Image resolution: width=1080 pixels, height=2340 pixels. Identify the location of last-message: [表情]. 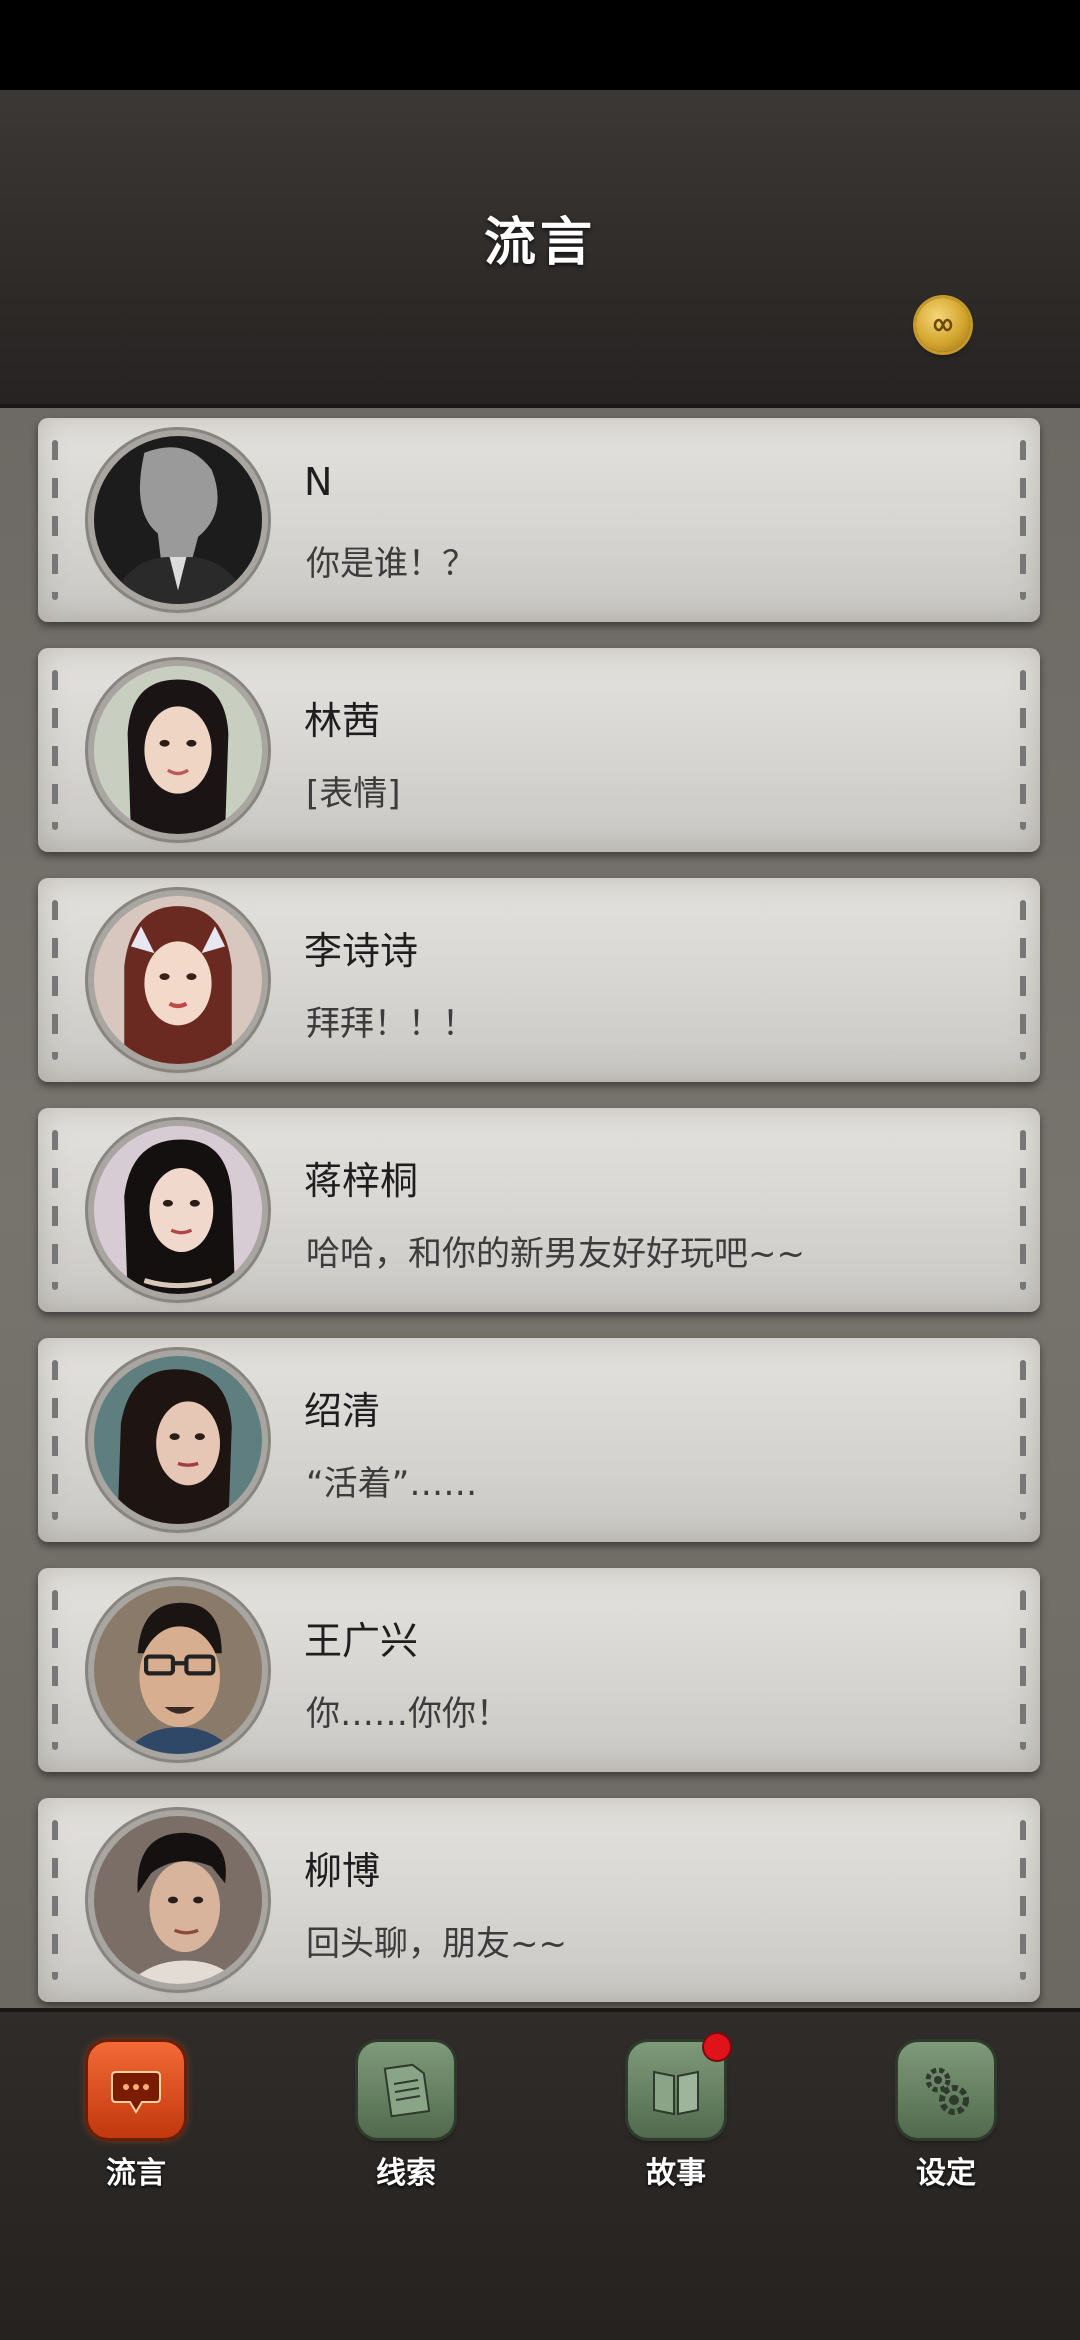
(353, 794).